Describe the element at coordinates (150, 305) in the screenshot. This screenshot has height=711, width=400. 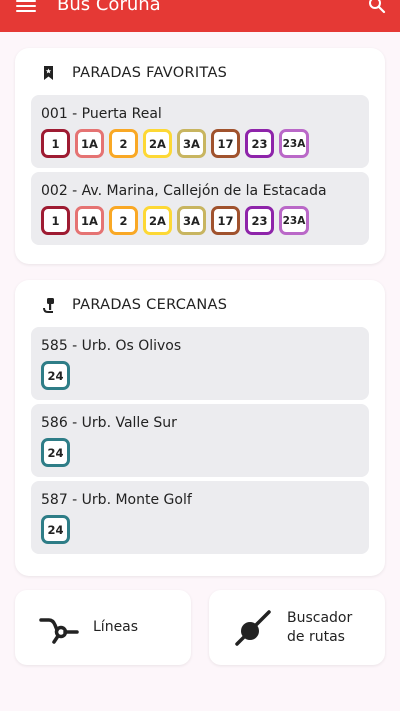
I see `nearby-title: PARADAS CERCANAS` at that location.